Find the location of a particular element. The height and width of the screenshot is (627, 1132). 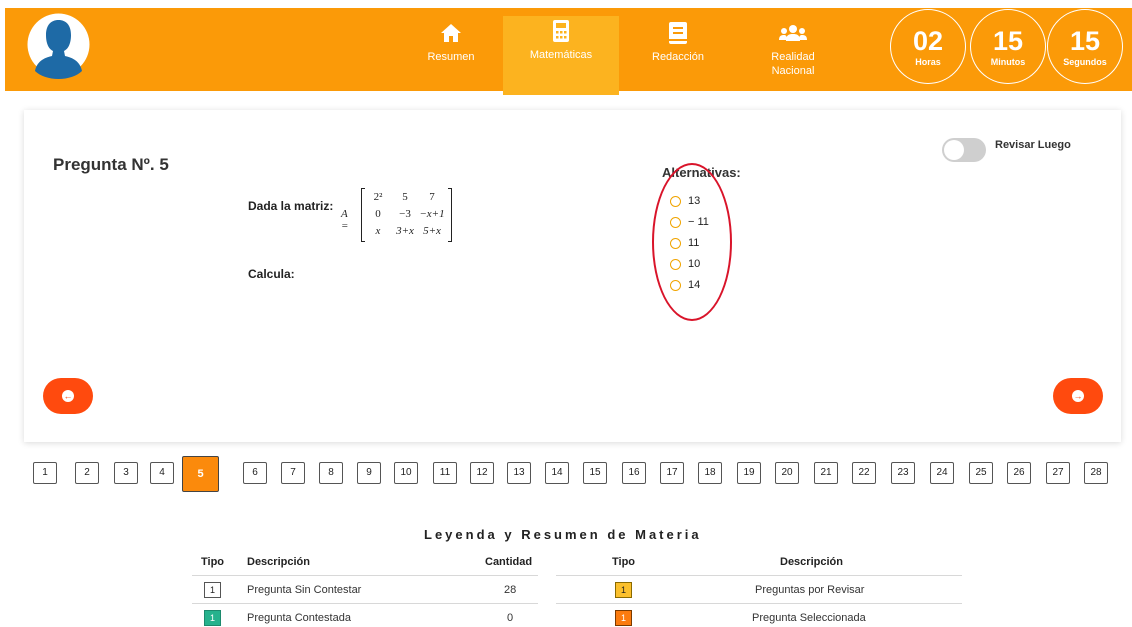

matrix-cell: 0 is located at coordinates (378, 214).